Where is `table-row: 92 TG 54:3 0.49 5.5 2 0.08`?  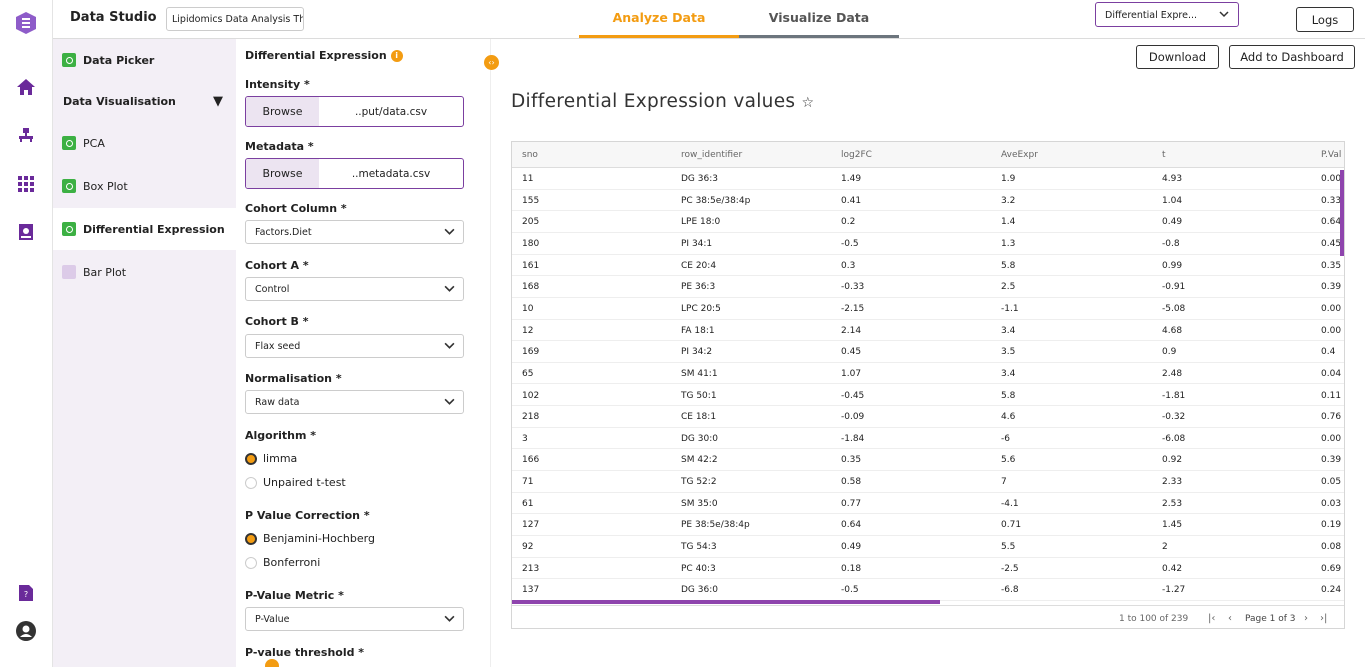 table-row: 92 TG 54:3 0.49 5.5 2 0.08 is located at coordinates (928, 547).